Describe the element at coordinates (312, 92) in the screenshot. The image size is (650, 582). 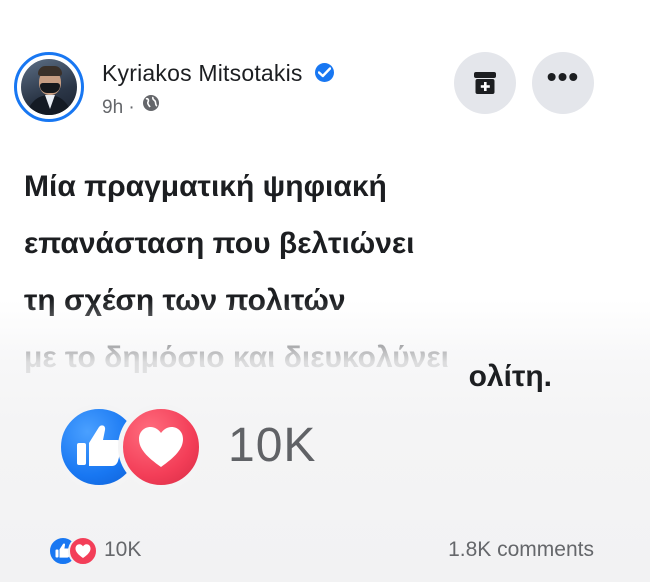
I see `post-header: Kyriakos Mitsotakis 9h · •••` at that location.